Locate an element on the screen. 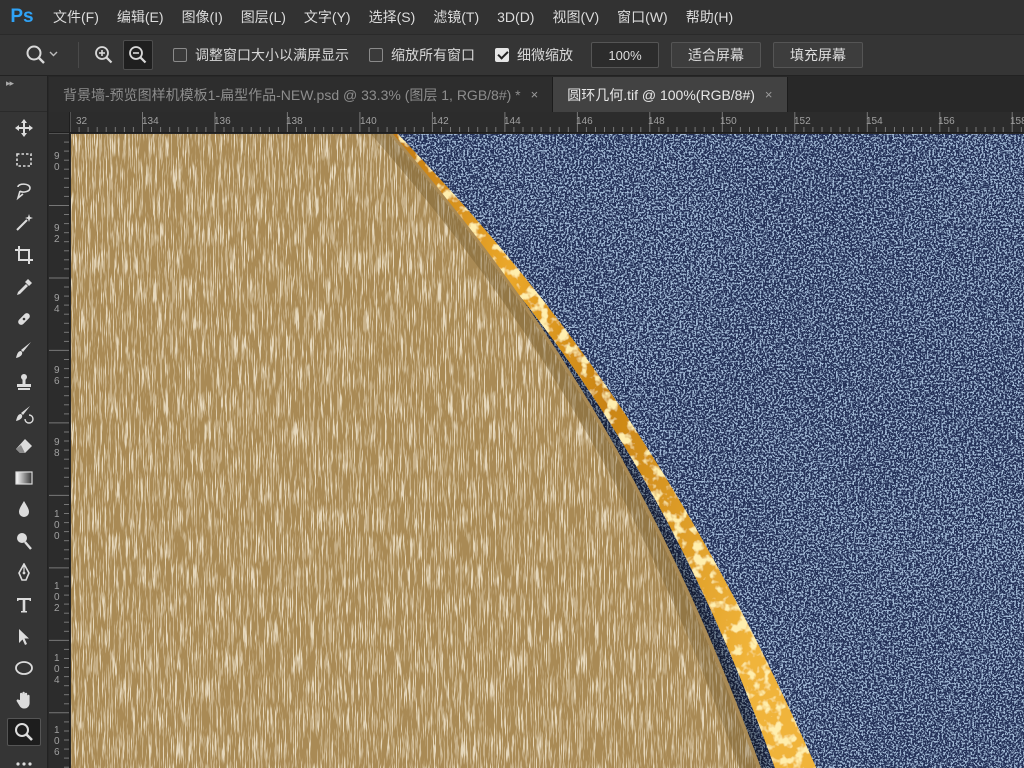  tool-eyedropper is located at coordinates (24, 287).